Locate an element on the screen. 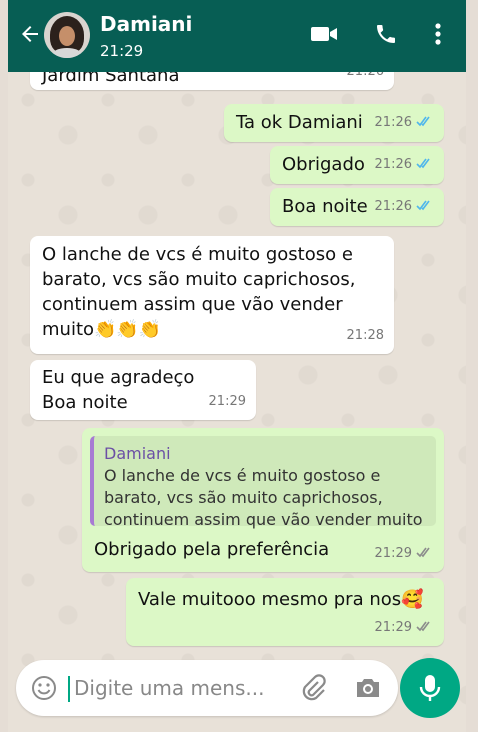 The height and width of the screenshot is (732, 478). message-line: O lanche de vcs é muito gostoso e is located at coordinates (197, 254).